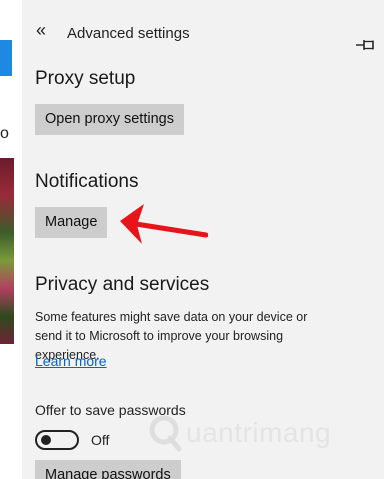 This screenshot has height=479, width=384. What do you see at coordinates (109, 119) in the screenshot?
I see `open-proxy-settings-button: Open proxy settings` at bounding box center [109, 119].